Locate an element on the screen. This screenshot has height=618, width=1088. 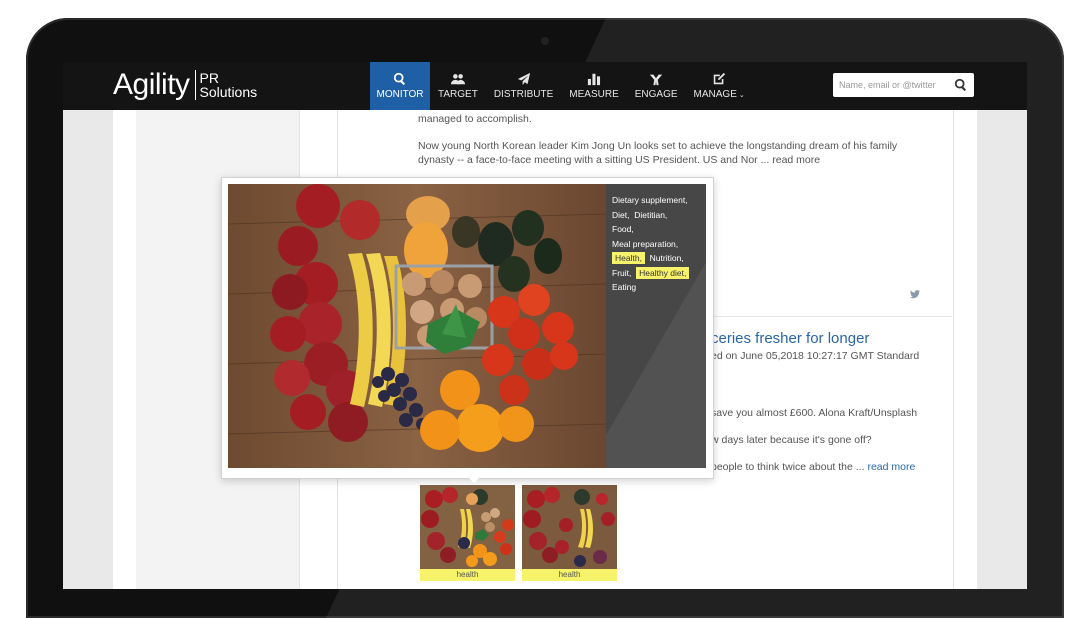
paper-plane-icon is located at coordinates (523, 79).